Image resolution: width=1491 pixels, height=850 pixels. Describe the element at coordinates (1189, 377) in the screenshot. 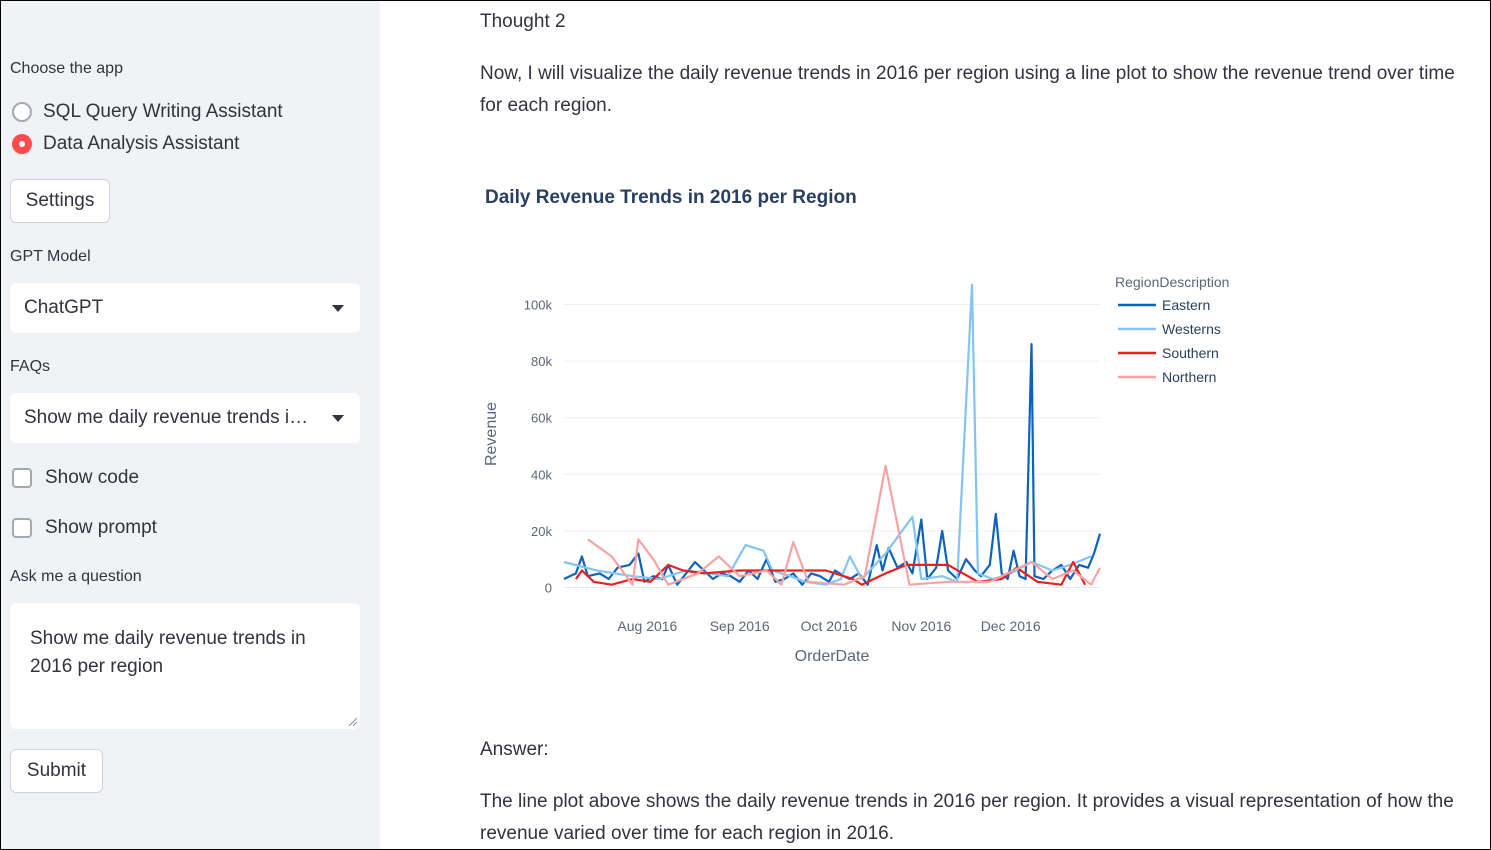

I see `legend-entry: Northern` at that location.